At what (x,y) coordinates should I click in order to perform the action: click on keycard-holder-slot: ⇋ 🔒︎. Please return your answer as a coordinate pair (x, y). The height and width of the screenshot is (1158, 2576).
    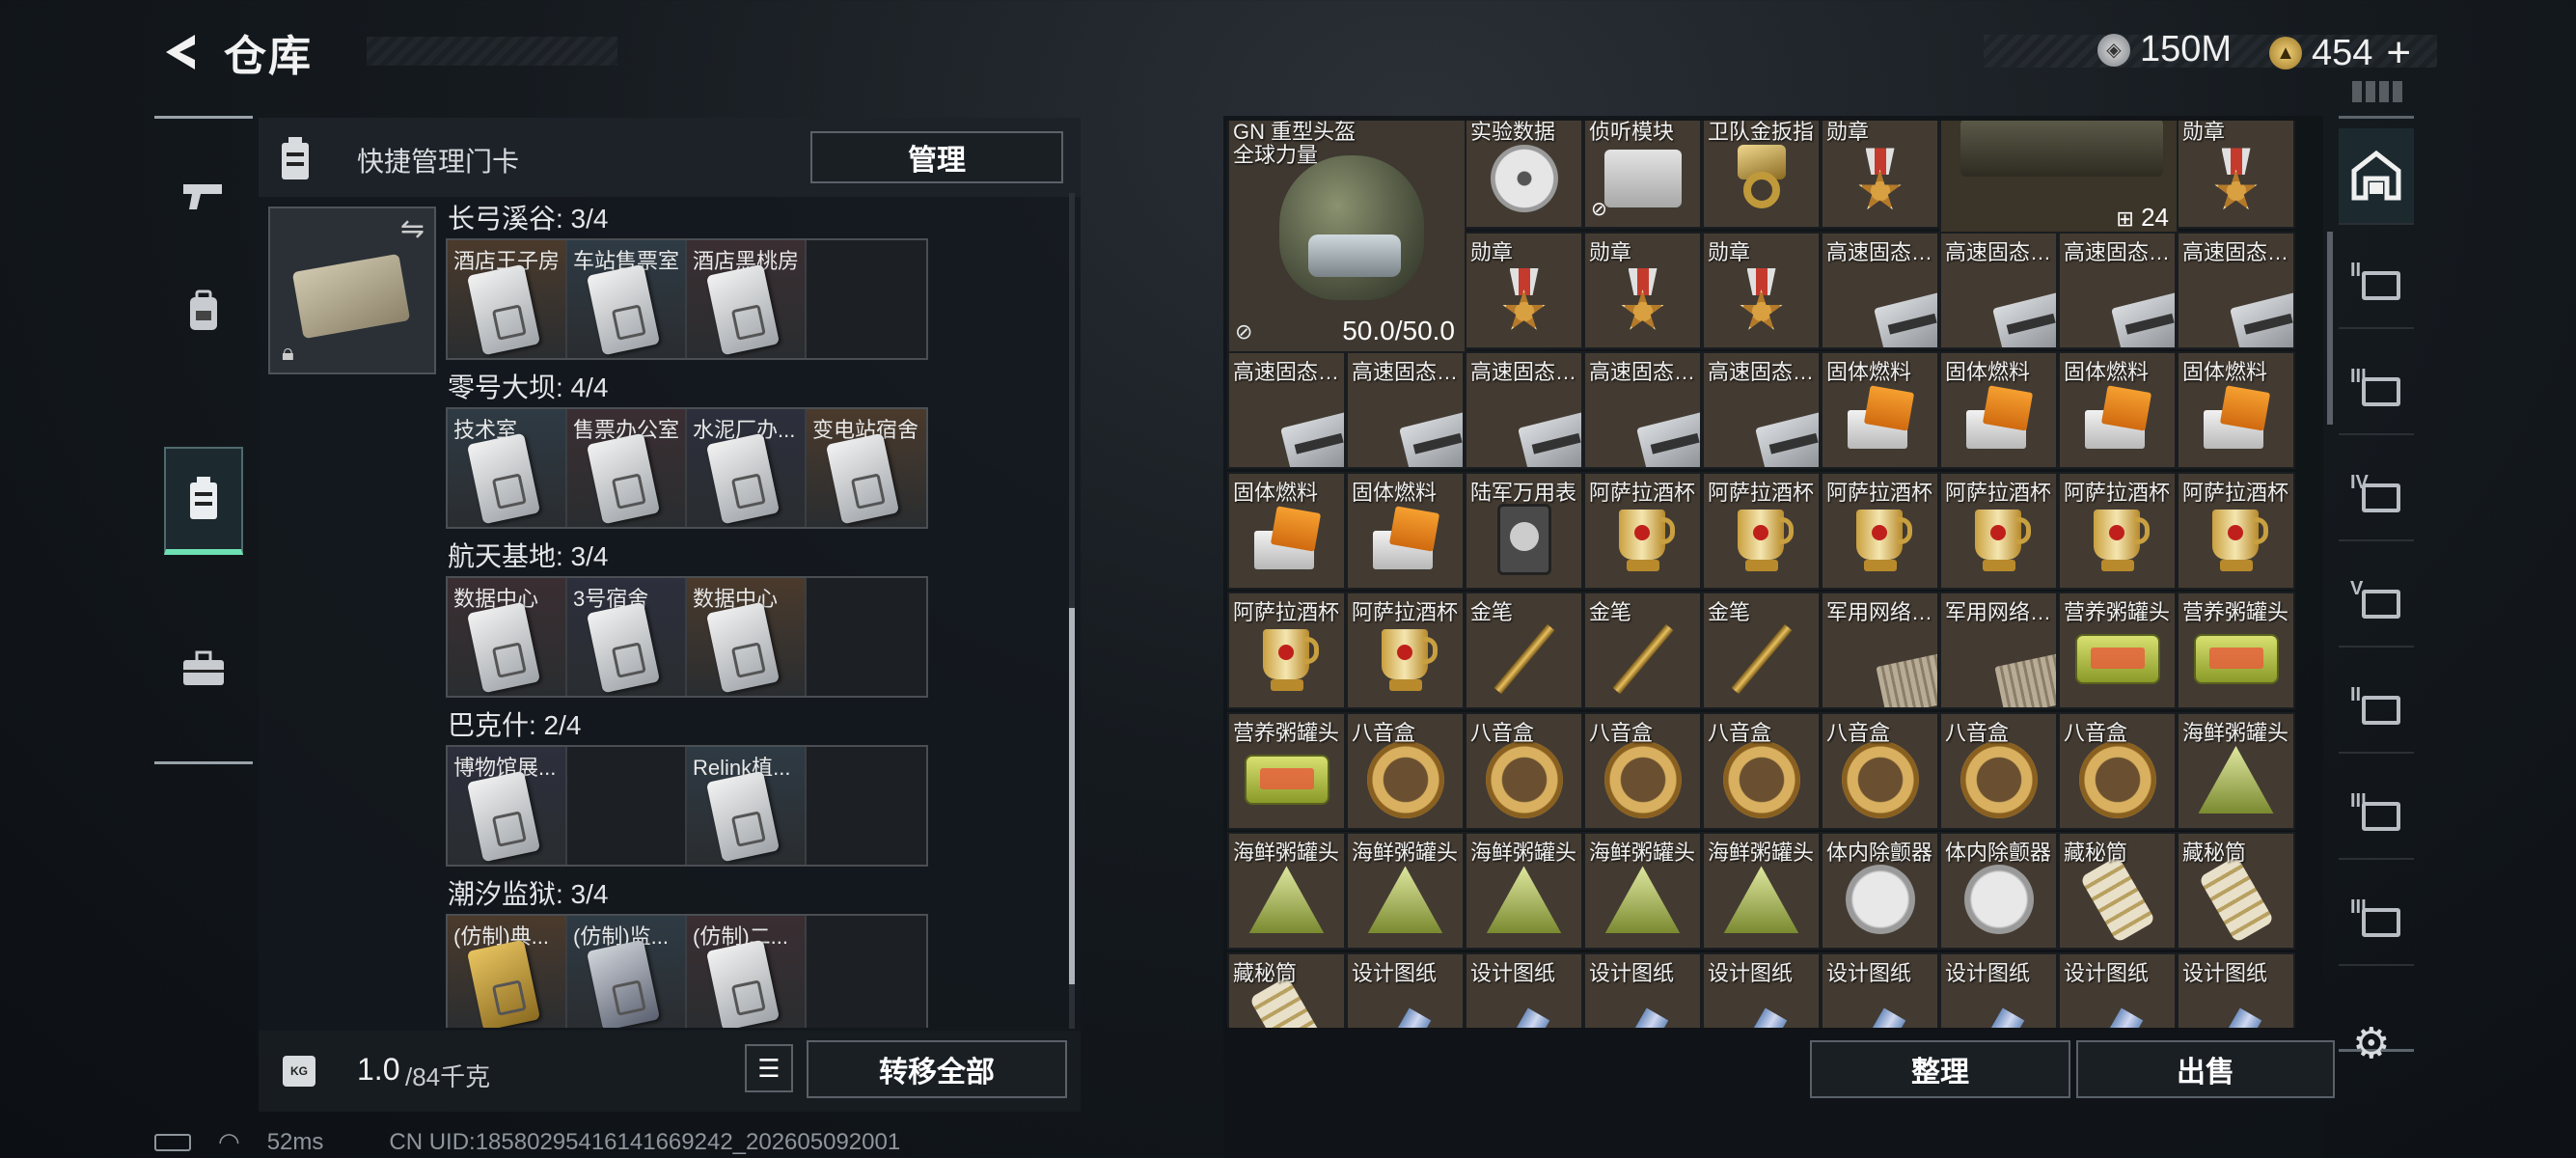
    Looking at the image, I should click on (352, 290).